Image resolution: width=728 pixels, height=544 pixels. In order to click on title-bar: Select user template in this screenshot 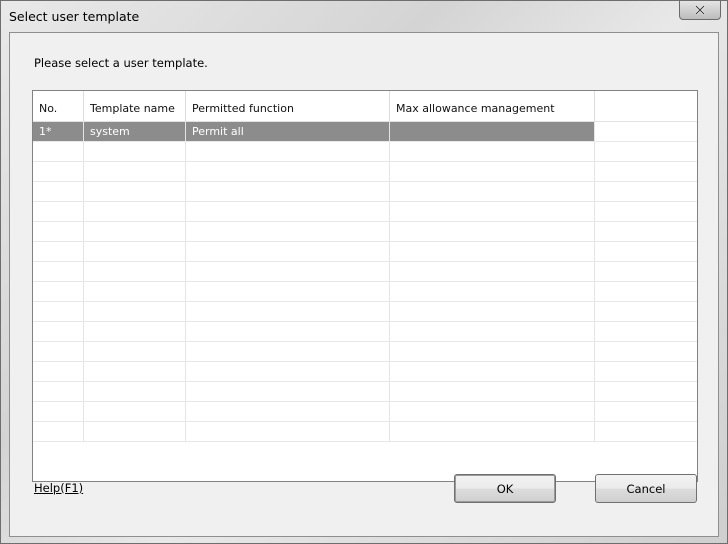, I will do `click(364, 17)`.